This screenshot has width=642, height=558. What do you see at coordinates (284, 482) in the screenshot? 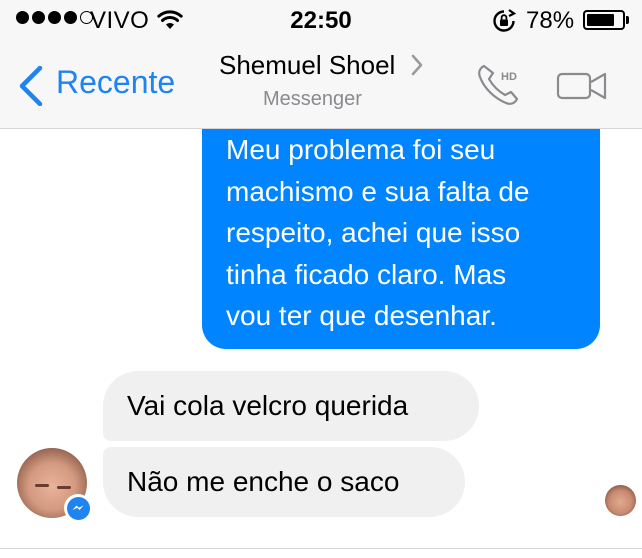
I see `incoming-message-bubble: Não me enche o saco` at bounding box center [284, 482].